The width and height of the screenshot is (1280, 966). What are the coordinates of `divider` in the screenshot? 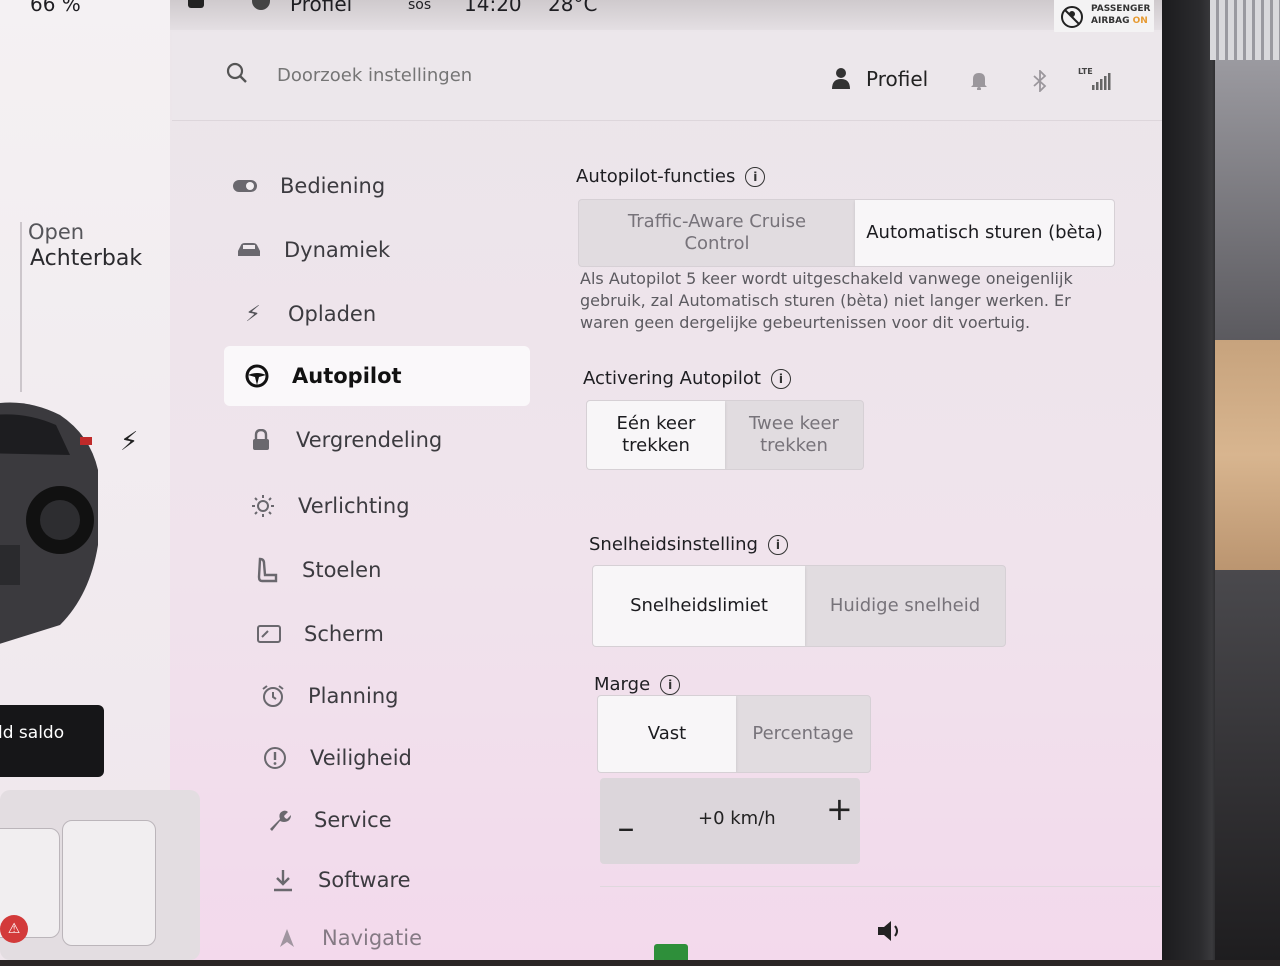 It's located at (880, 886).